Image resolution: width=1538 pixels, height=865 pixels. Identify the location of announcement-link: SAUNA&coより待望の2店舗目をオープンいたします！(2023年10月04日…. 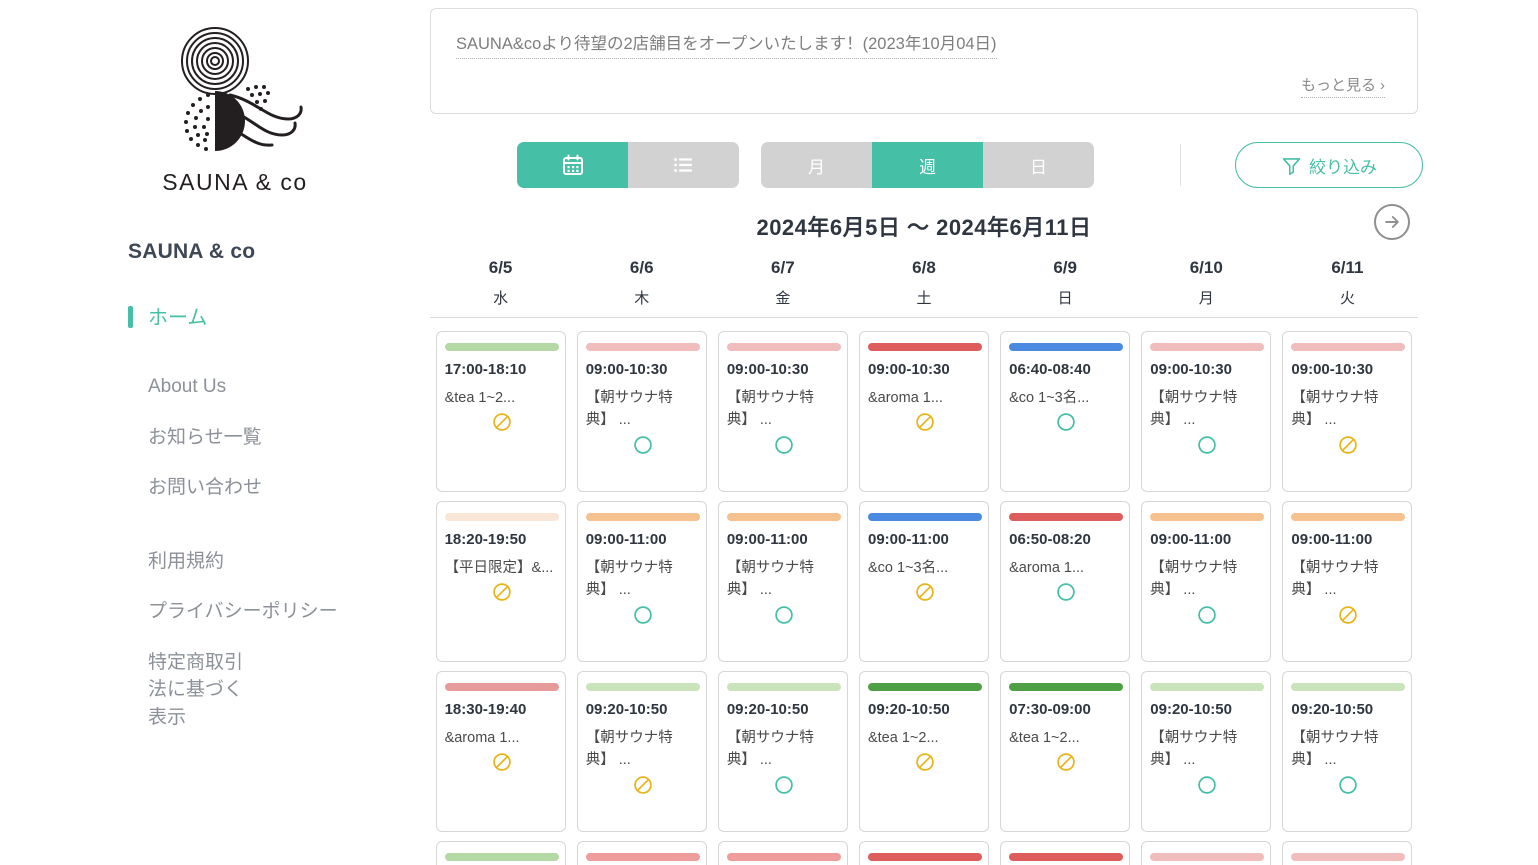
(726, 47).